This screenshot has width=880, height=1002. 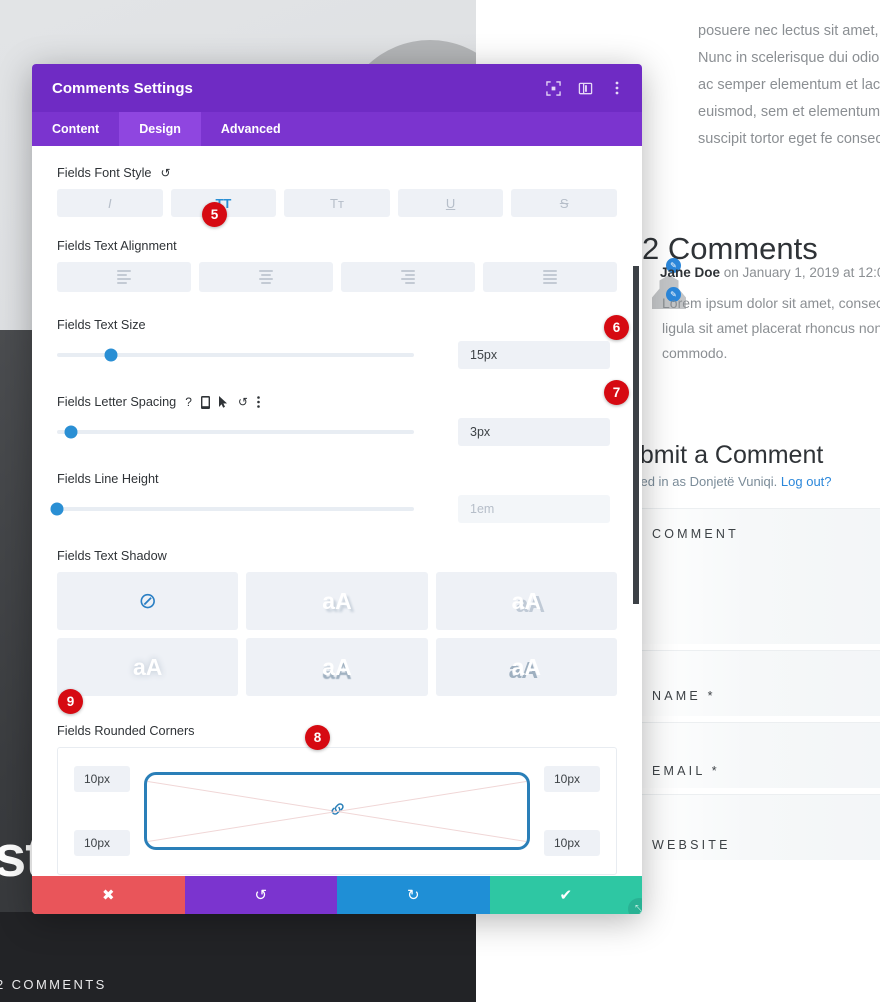 What do you see at coordinates (337, 634) in the screenshot?
I see `text-shadow-options: ⊘ aA aA aA aA aA` at bounding box center [337, 634].